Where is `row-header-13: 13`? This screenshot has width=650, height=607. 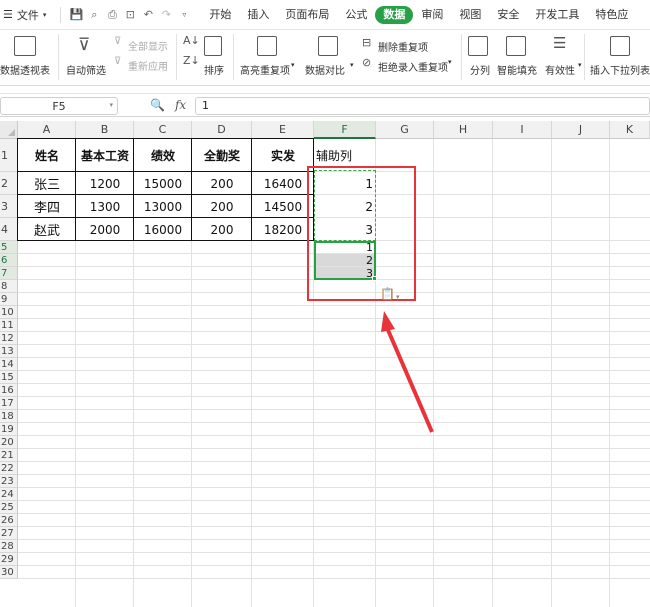 row-header-13: 13 is located at coordinates (9, 351).